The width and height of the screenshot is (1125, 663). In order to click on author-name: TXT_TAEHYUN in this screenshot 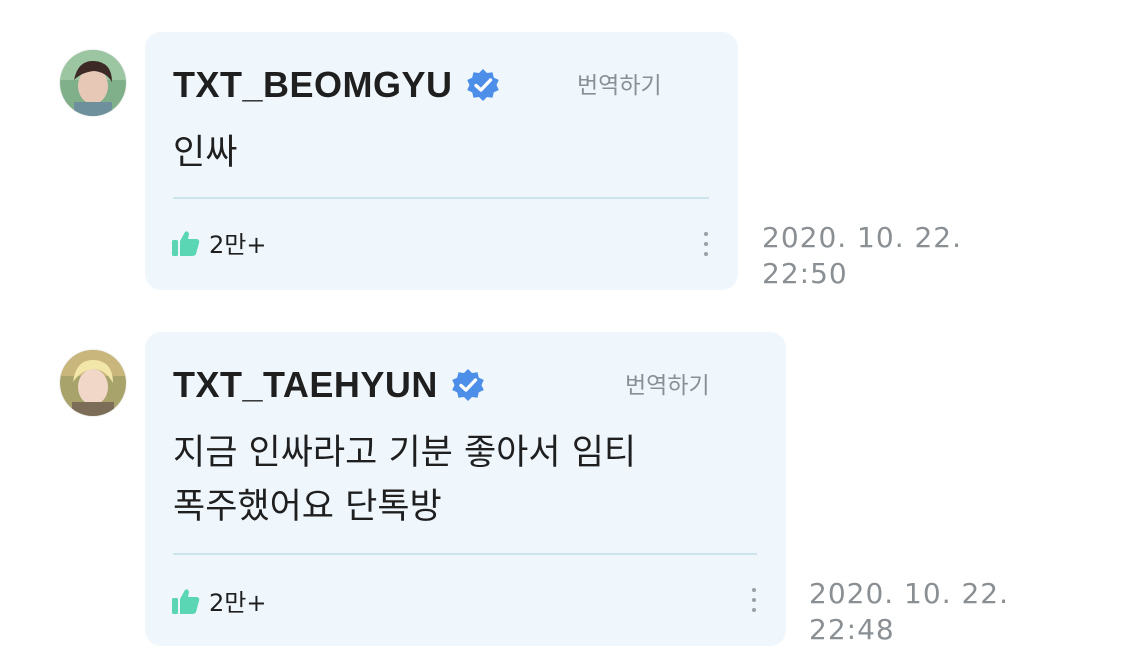, I will do `click(305, 385)`.